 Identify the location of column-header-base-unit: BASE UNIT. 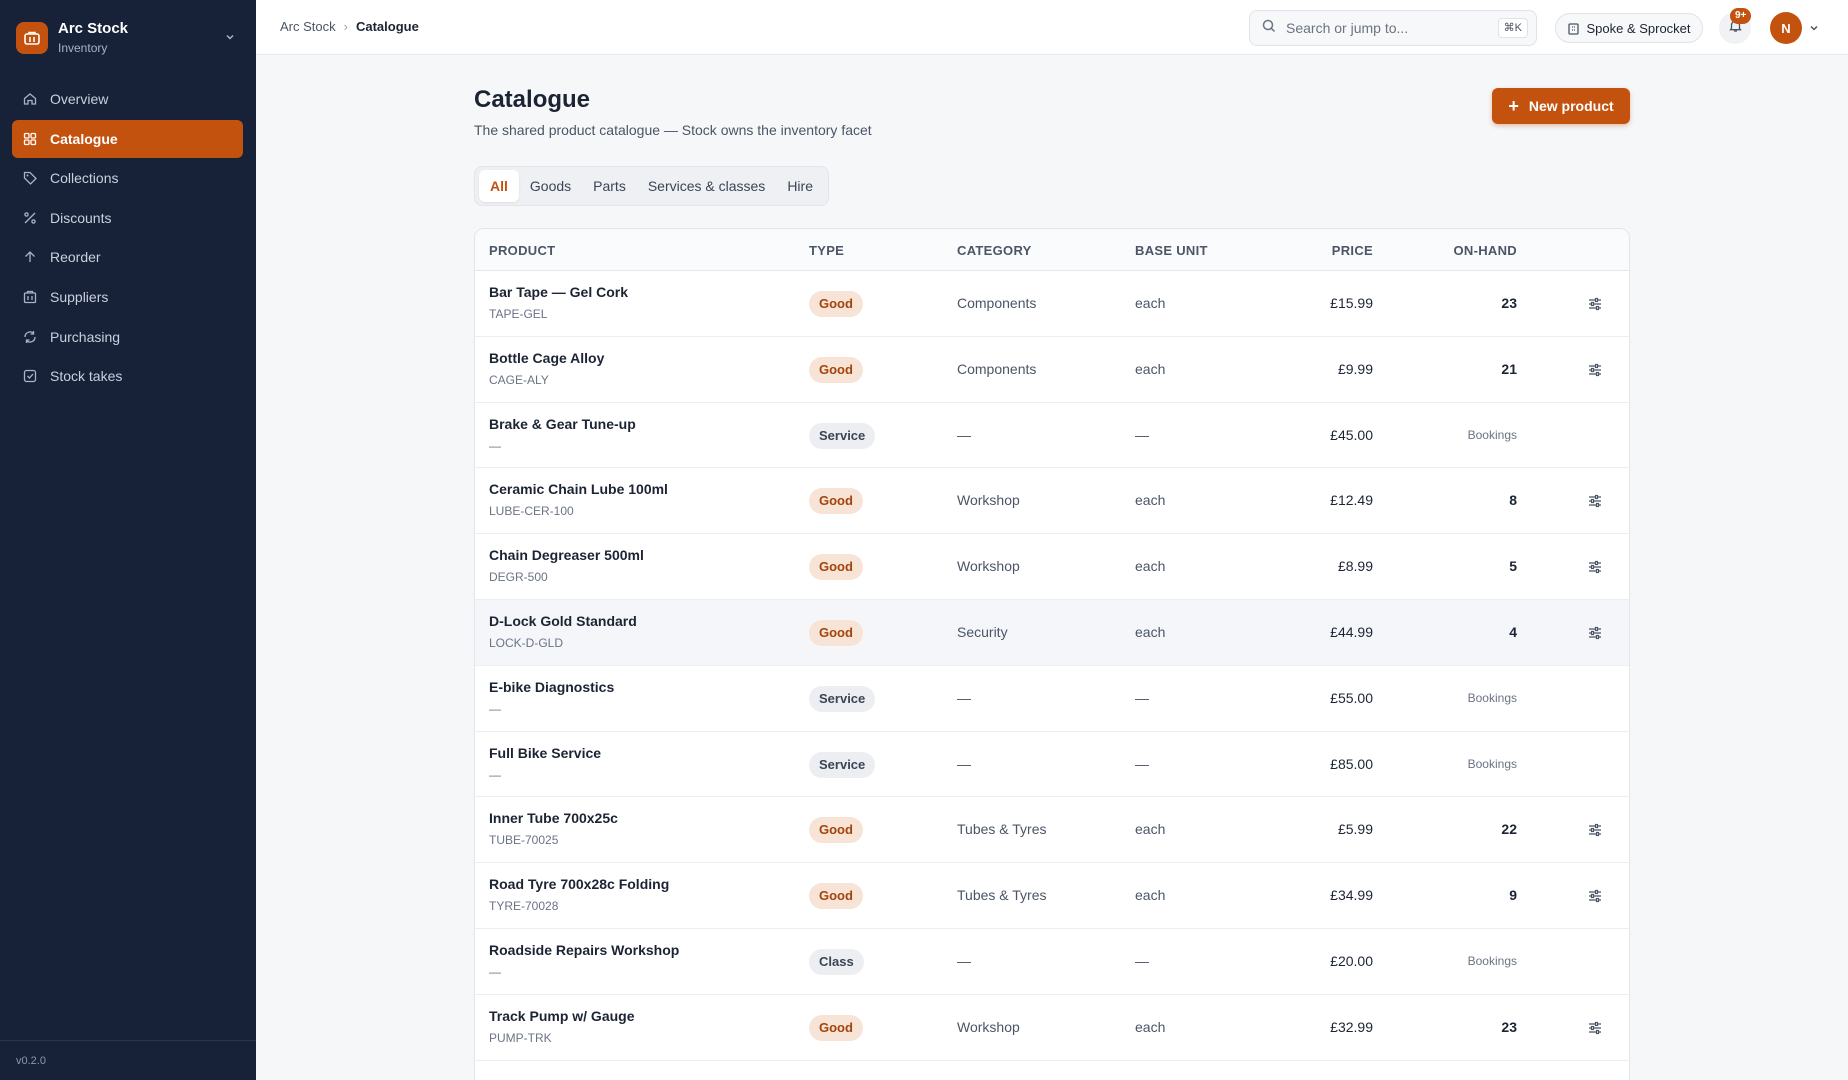
(1171, 250).